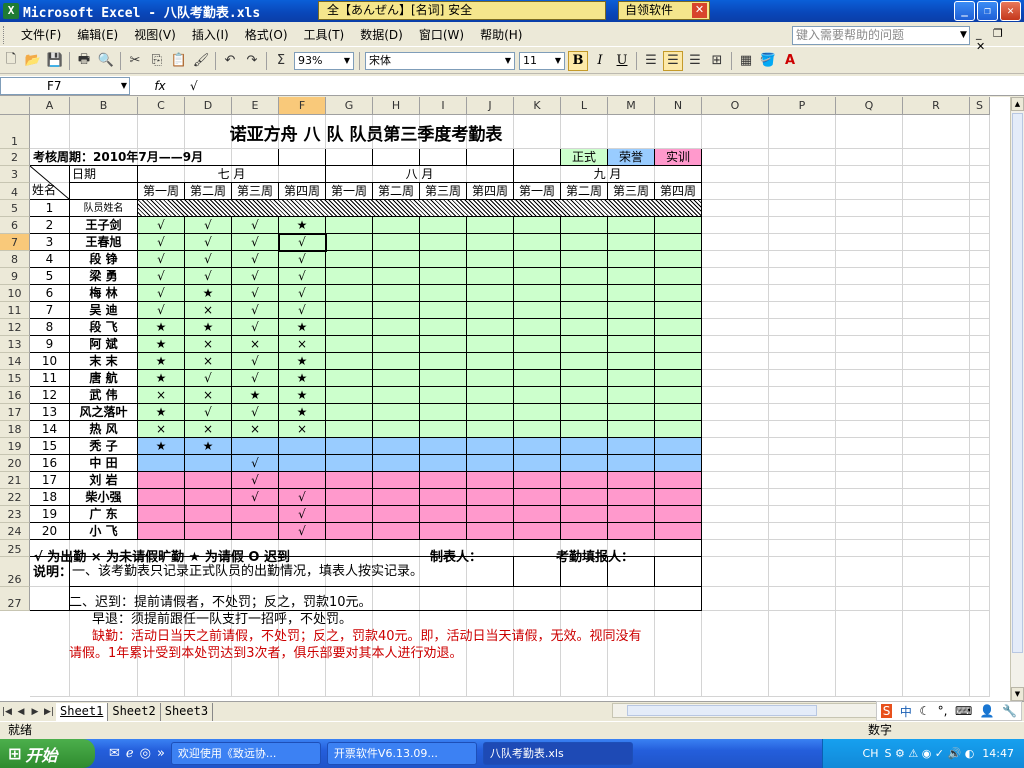 Image resolution: width=1024 pixels, height=768 pixels. What do you see at coordinates (695, 61) in the screenshot?
I see `align-right-icon: ☰` at bounding box center [695, 61].